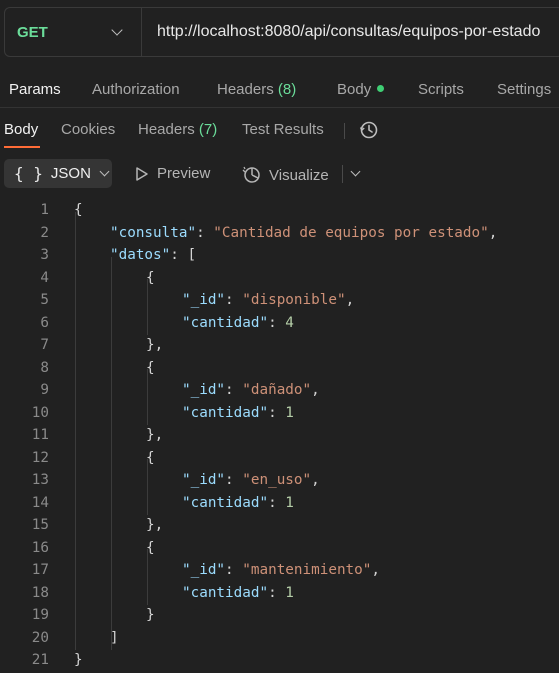  I want to click on preview-button: Preview, so click(172, 173).